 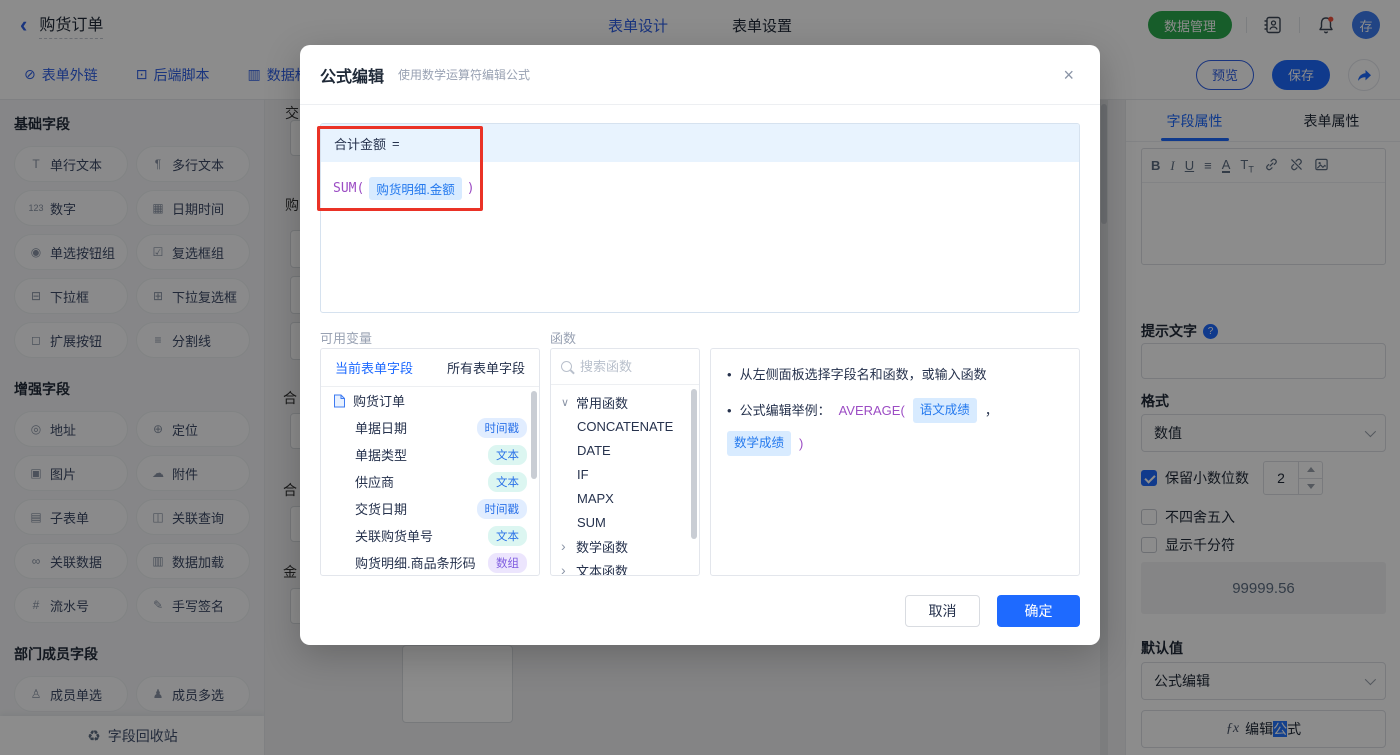 I want to click on help-tip: • 从左侧面板选择字段名和函数，或输入函数, so click(x=857, y=374).